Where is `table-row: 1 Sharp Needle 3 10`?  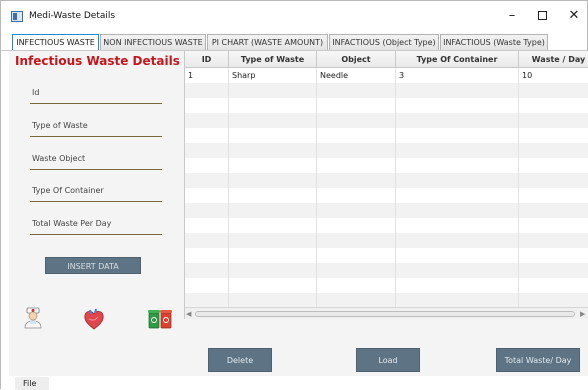 table-row: 1 Sharp Needle 3 10 is located at coordinates (386, 75).